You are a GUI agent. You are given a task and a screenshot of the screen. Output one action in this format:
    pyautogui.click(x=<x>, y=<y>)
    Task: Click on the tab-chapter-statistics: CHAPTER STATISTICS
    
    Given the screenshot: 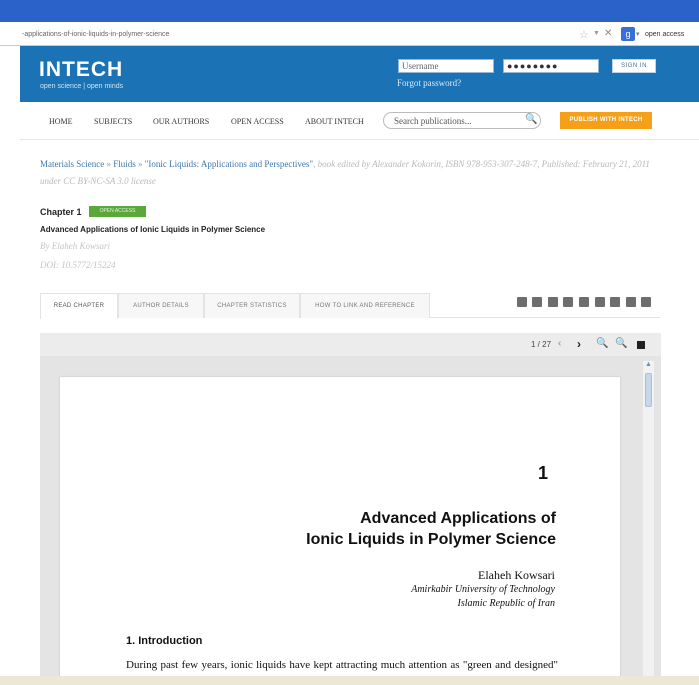 What is the action you would take?
    pyautogui.click(x=252, y=305)
    